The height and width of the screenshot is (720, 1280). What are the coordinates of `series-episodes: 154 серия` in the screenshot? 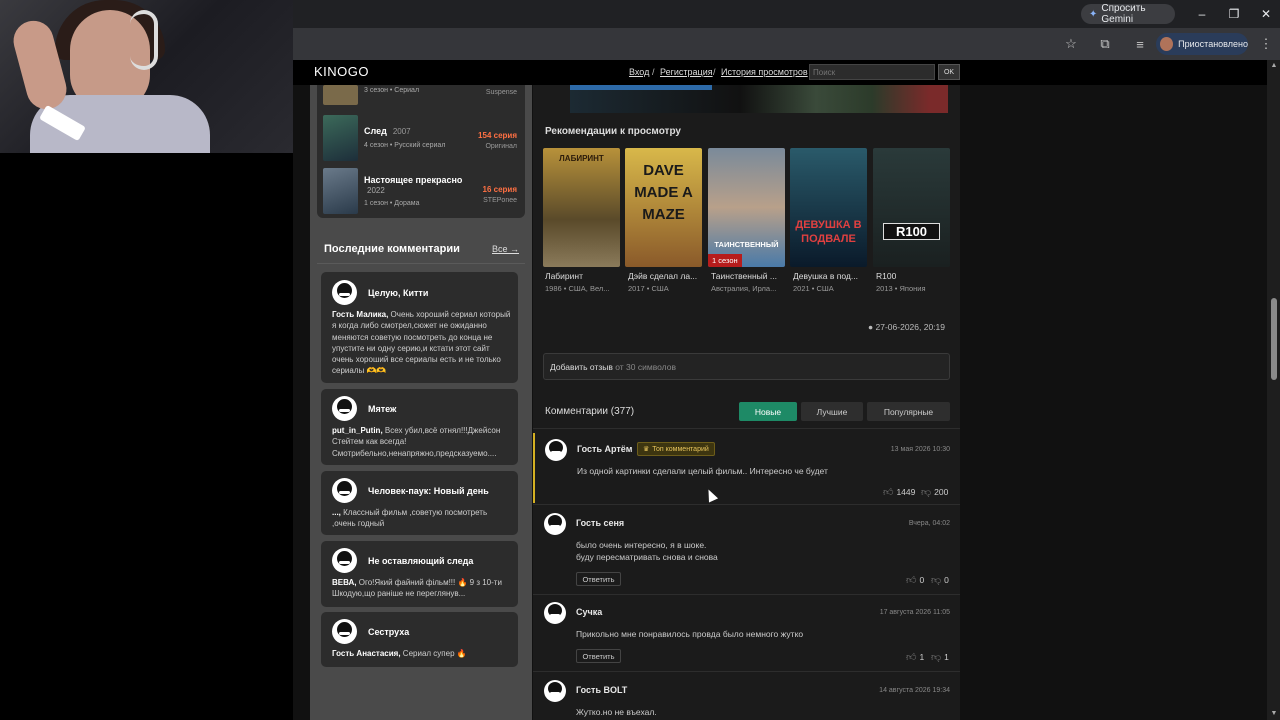 It's located at (497, 135).